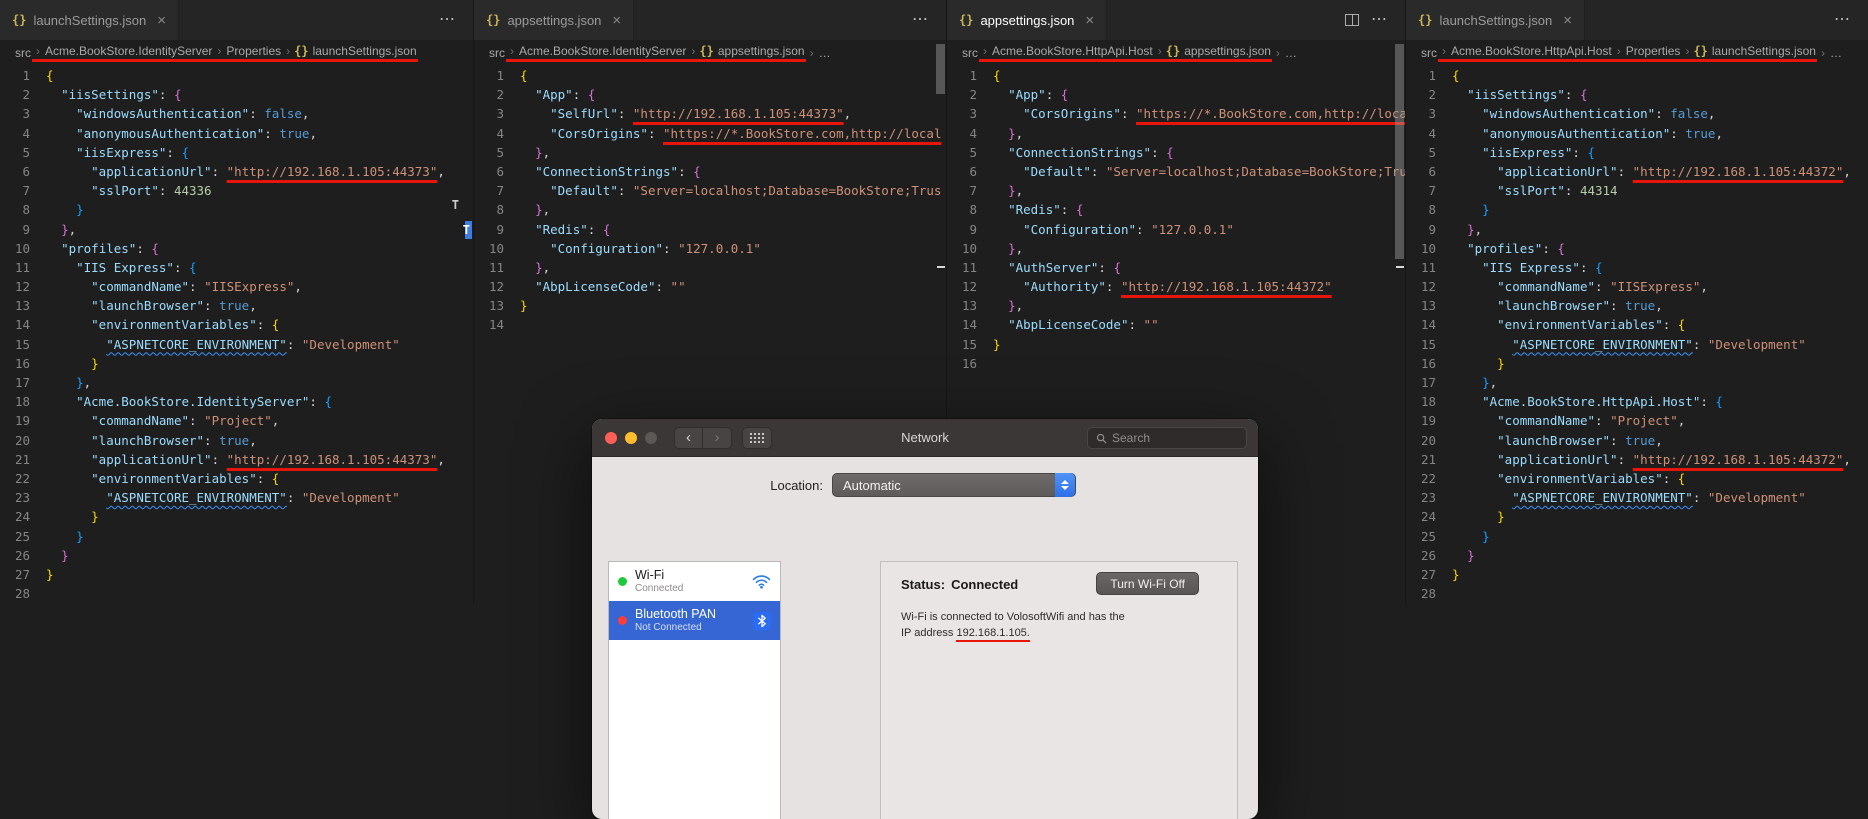  What do you see at coordinates (1637, 593) in the screenshot?
I see `code-line: 28` at bounding box center [1637, 593].